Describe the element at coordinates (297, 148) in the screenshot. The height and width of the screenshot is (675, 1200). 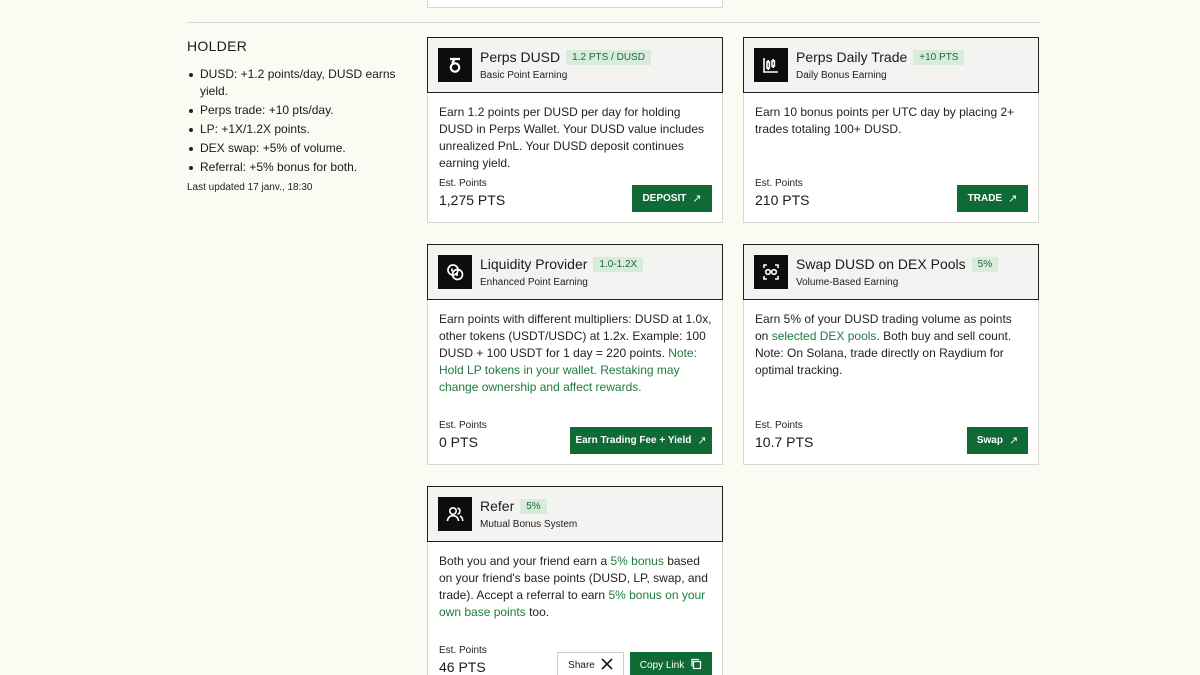
I see `list-item: DEX swap: +5% of volume.` at that location.